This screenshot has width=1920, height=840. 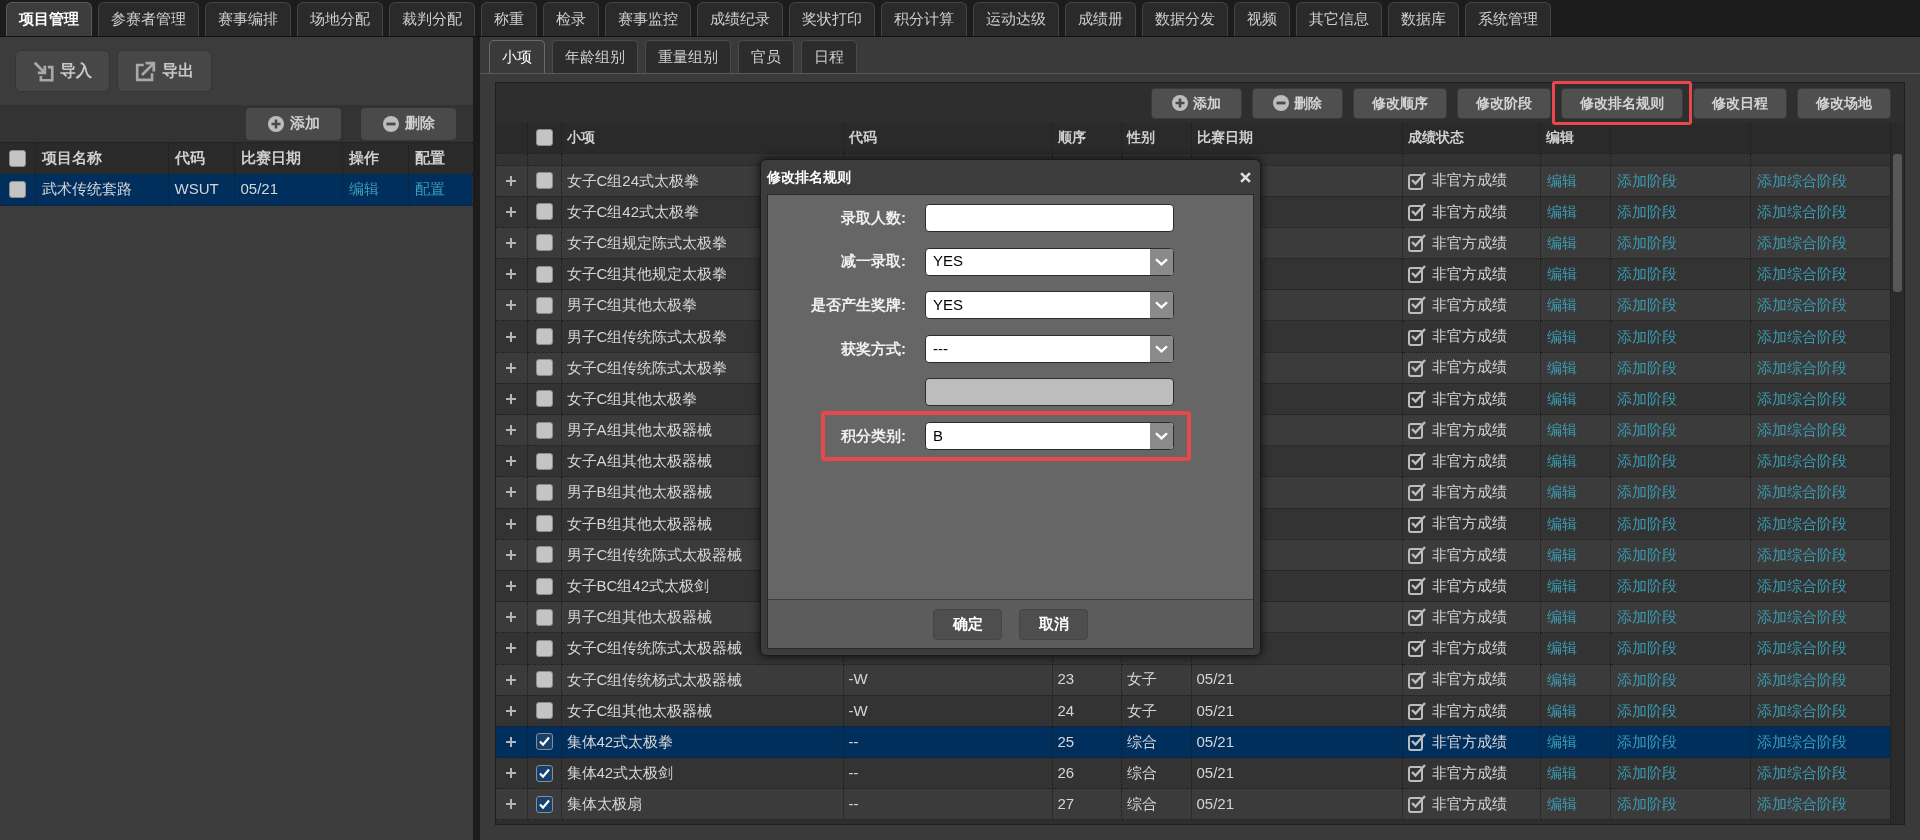 What do you see at coordinates (1185, 19) in the screenshot?
I see `nav-tab: 数据分发` at bounding box center [1185, 19].